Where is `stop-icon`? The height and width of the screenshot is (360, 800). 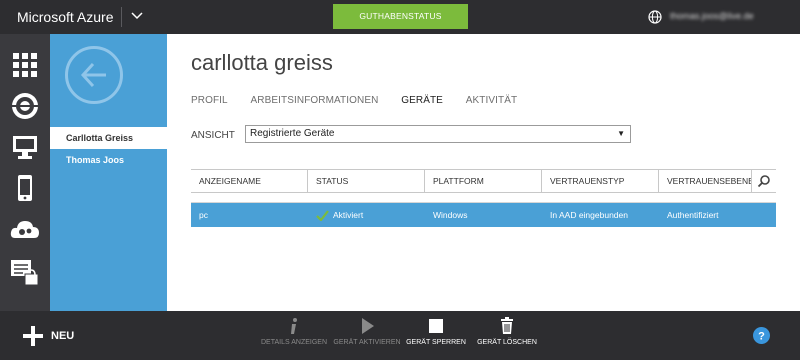 stop-icon is located at coordinates (436, 326).